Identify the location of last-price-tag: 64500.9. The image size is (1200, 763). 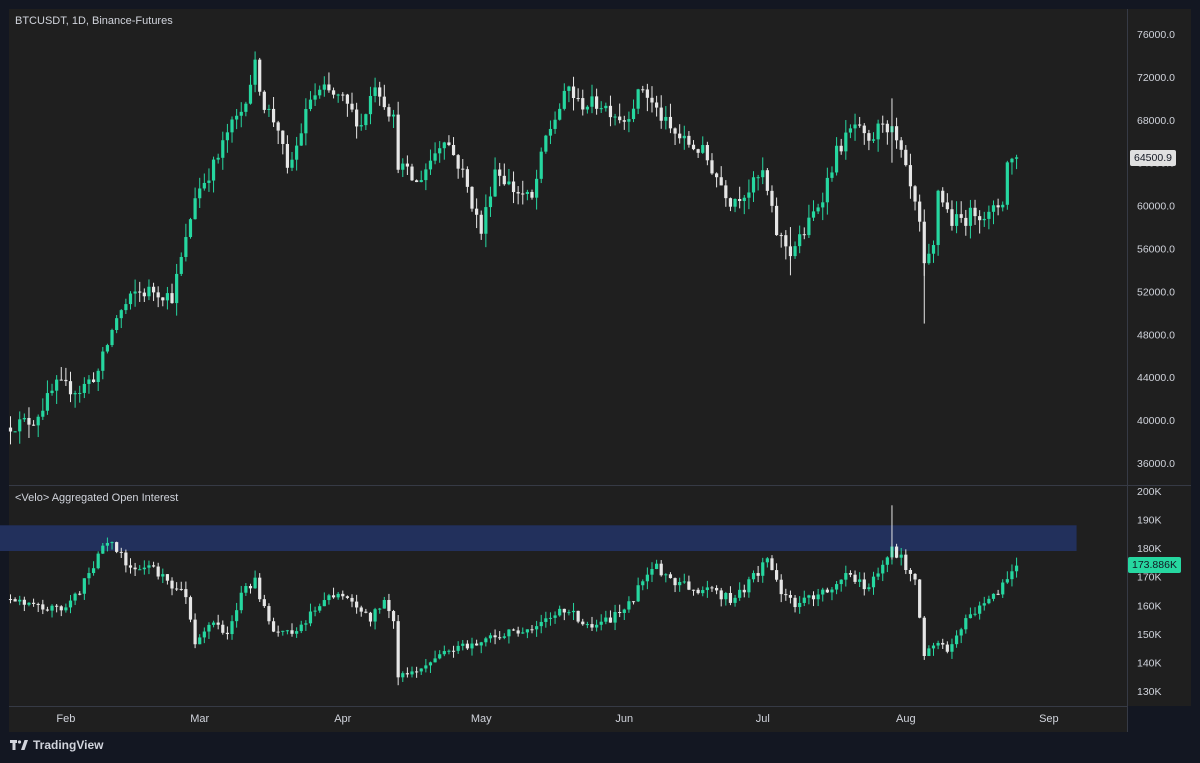
(1153, 158).